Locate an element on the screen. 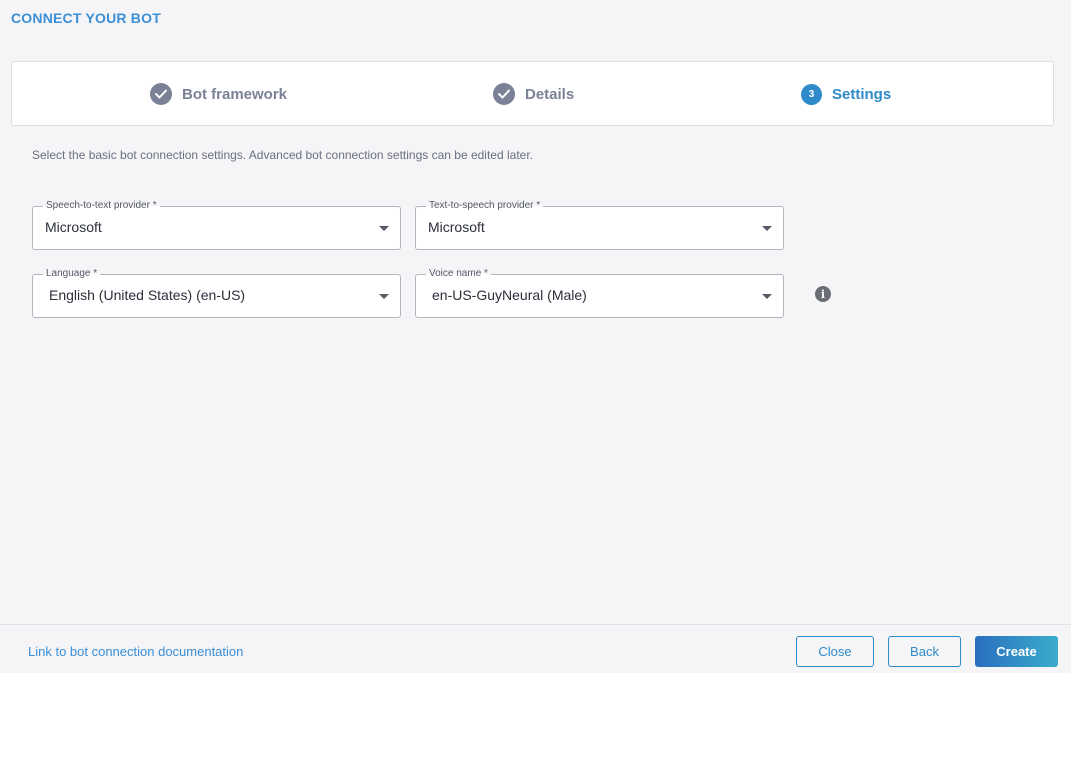 The width and height of the screenshot is (1071, 781). dialog-title: CONNECT YOUR BOT is located at coordinates (86, 18).